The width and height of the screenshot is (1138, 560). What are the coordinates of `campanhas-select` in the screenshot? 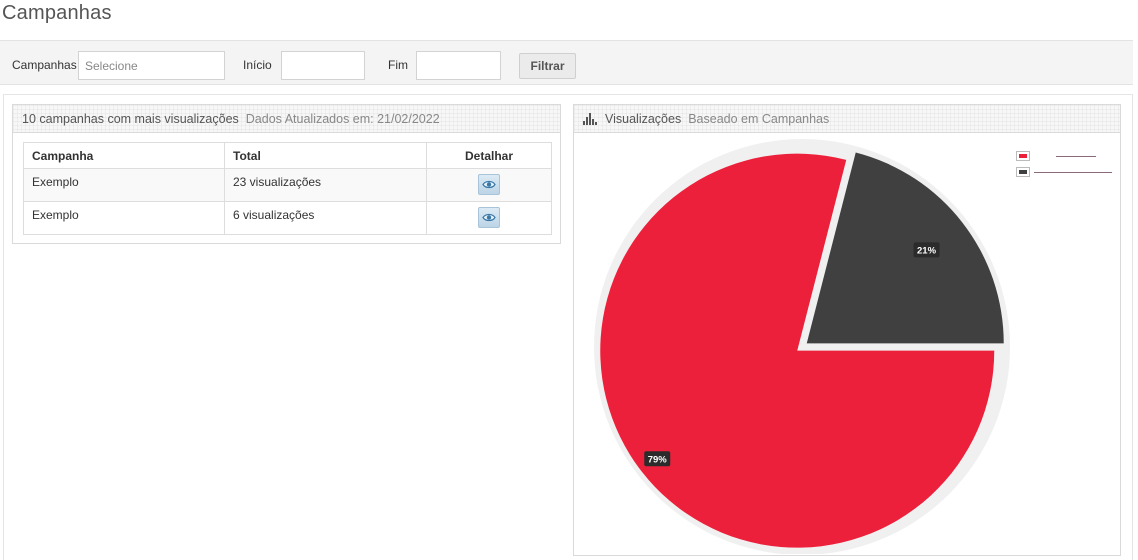 It's located at (151, 65).